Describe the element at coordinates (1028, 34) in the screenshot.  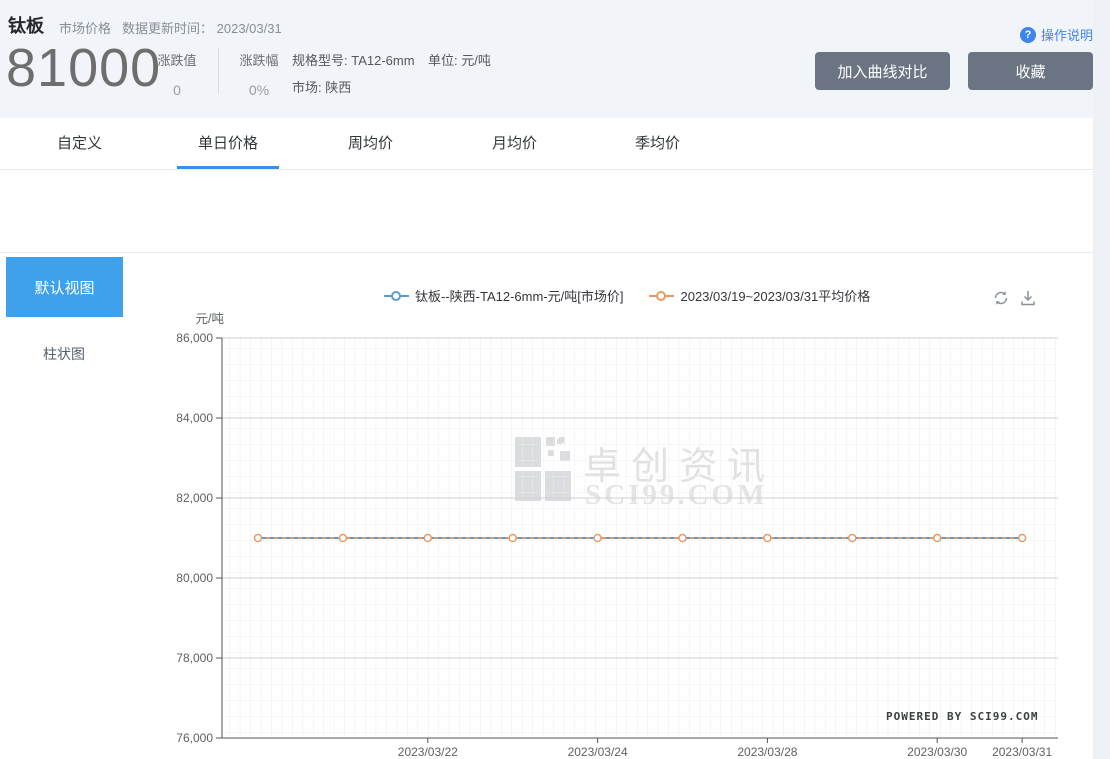
I see `question-icon: ?` at that location.